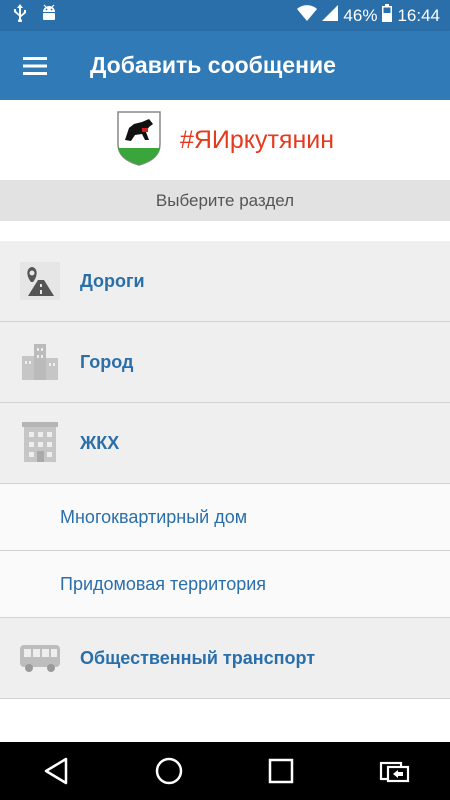 Image resolution: width=450 pixels, height=800 pixels. Describe the element at coordinates (20, 15) in the screenshot. I see `usb-icon` at that location.